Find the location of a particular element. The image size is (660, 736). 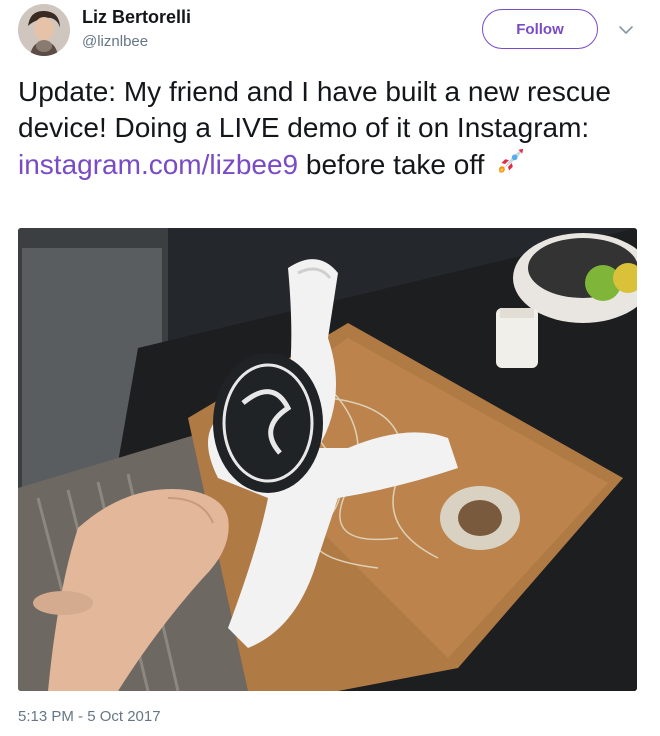

display-name: Liz Bertorelli is located at coordinates (136, 17).